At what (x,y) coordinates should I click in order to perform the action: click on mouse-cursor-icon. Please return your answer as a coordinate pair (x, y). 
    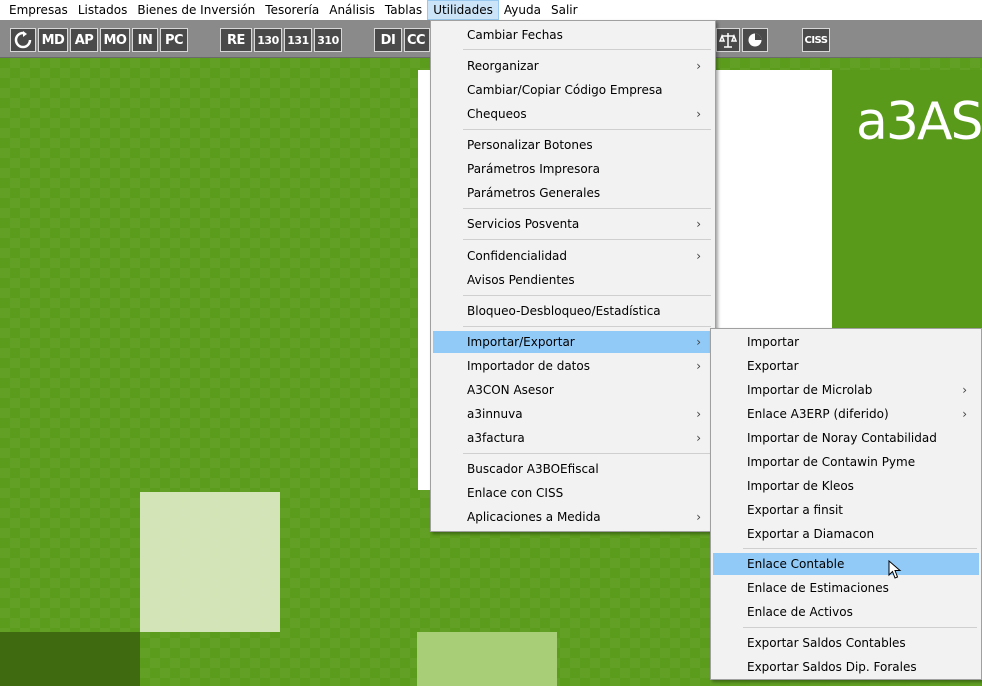
    Looking at the image, I should click on (895, 569).